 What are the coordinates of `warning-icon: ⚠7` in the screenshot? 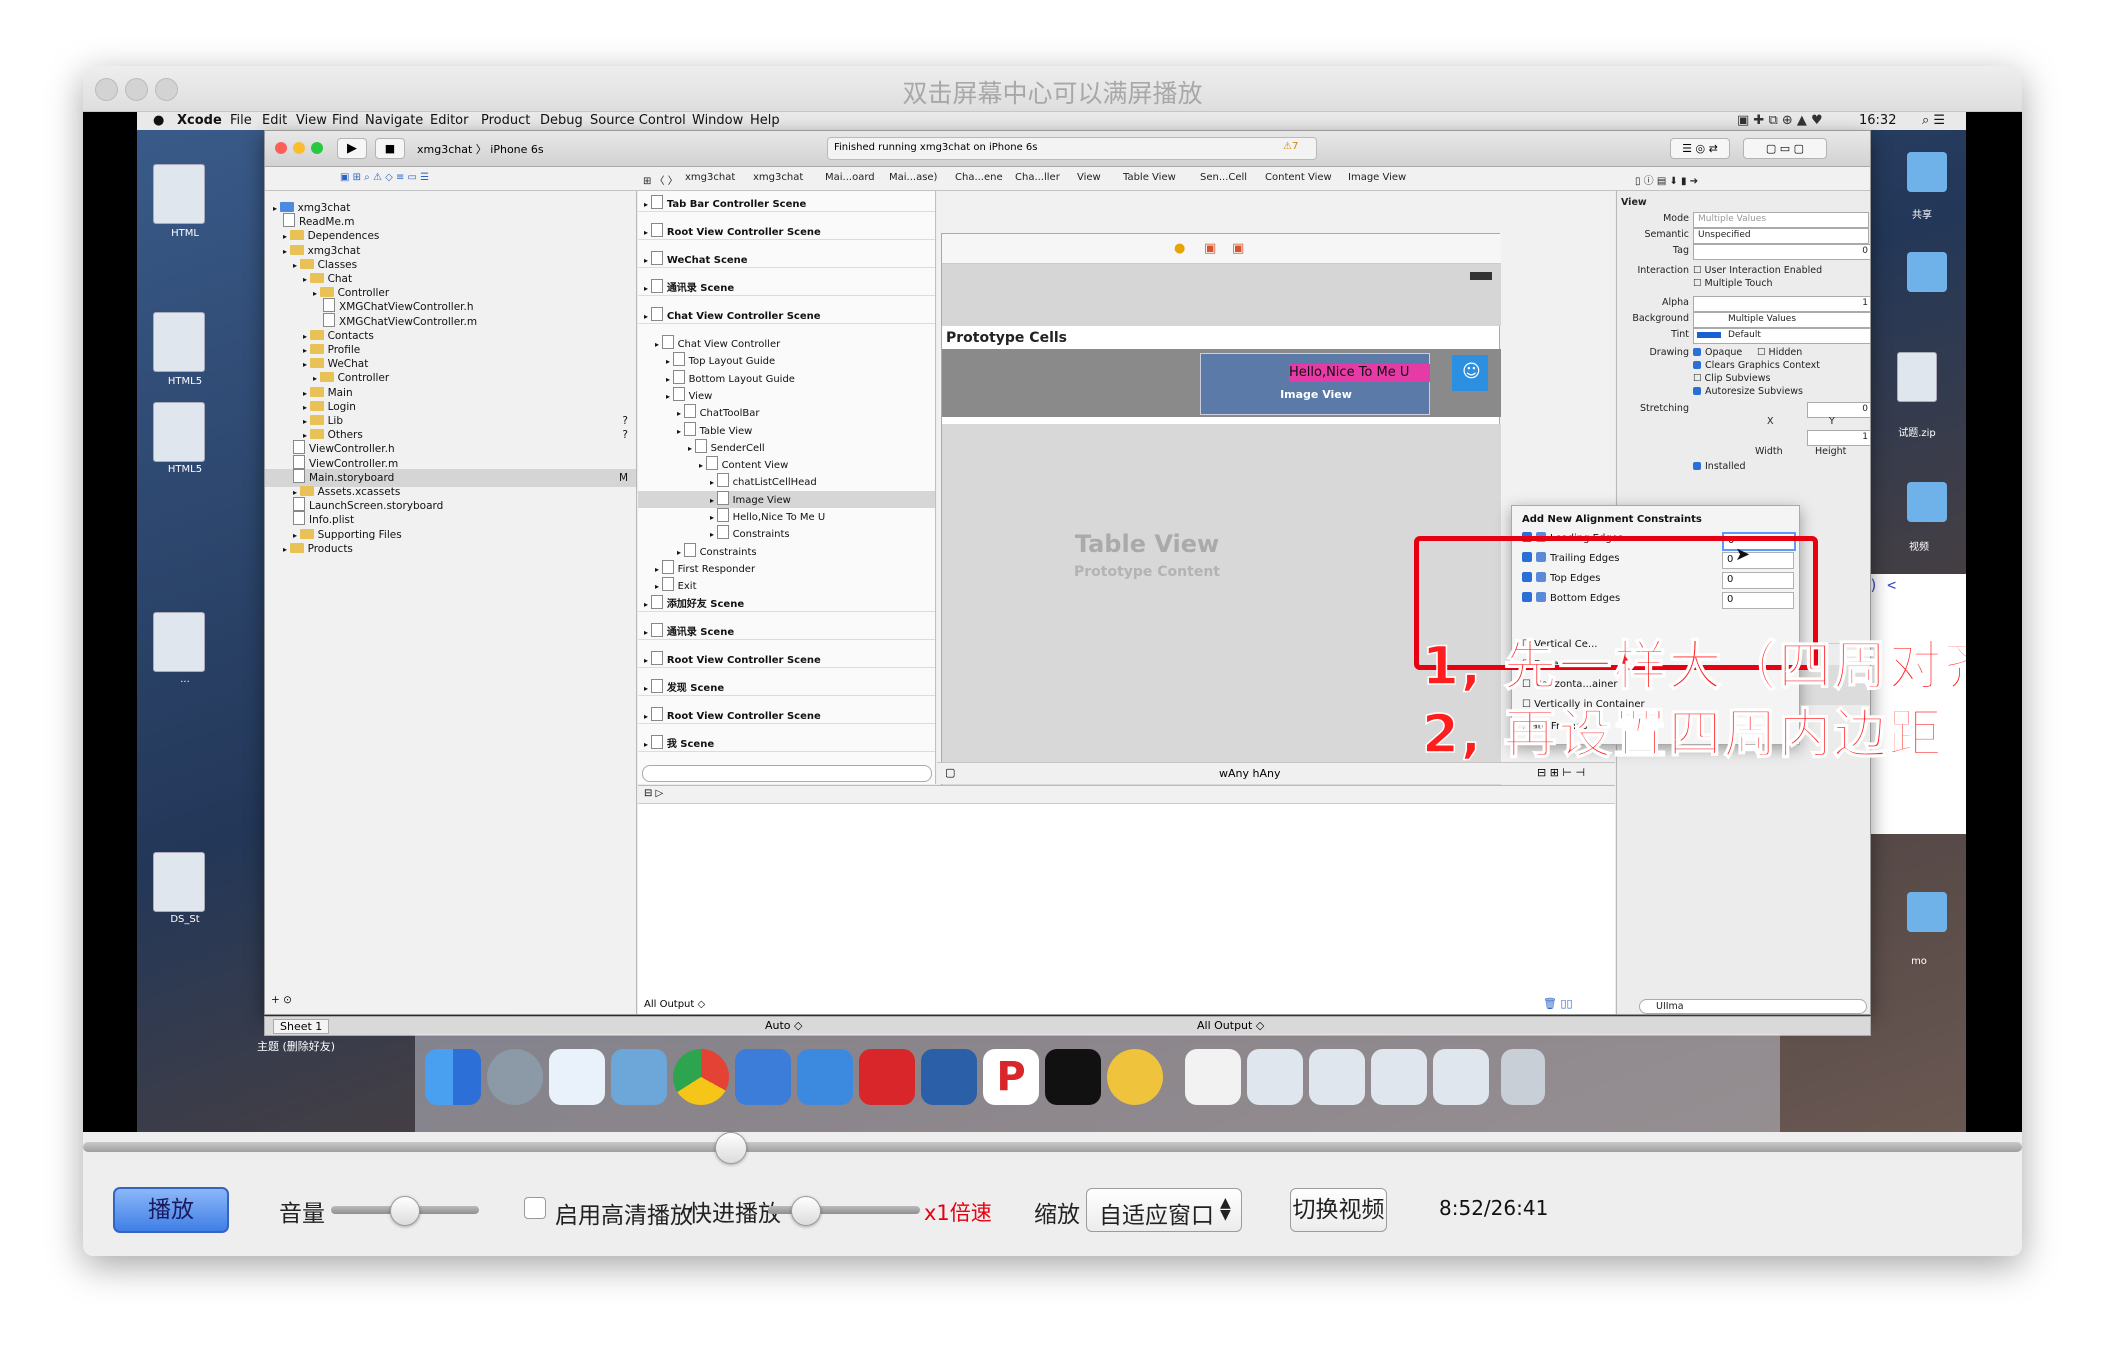 It's located at (1290, 146).